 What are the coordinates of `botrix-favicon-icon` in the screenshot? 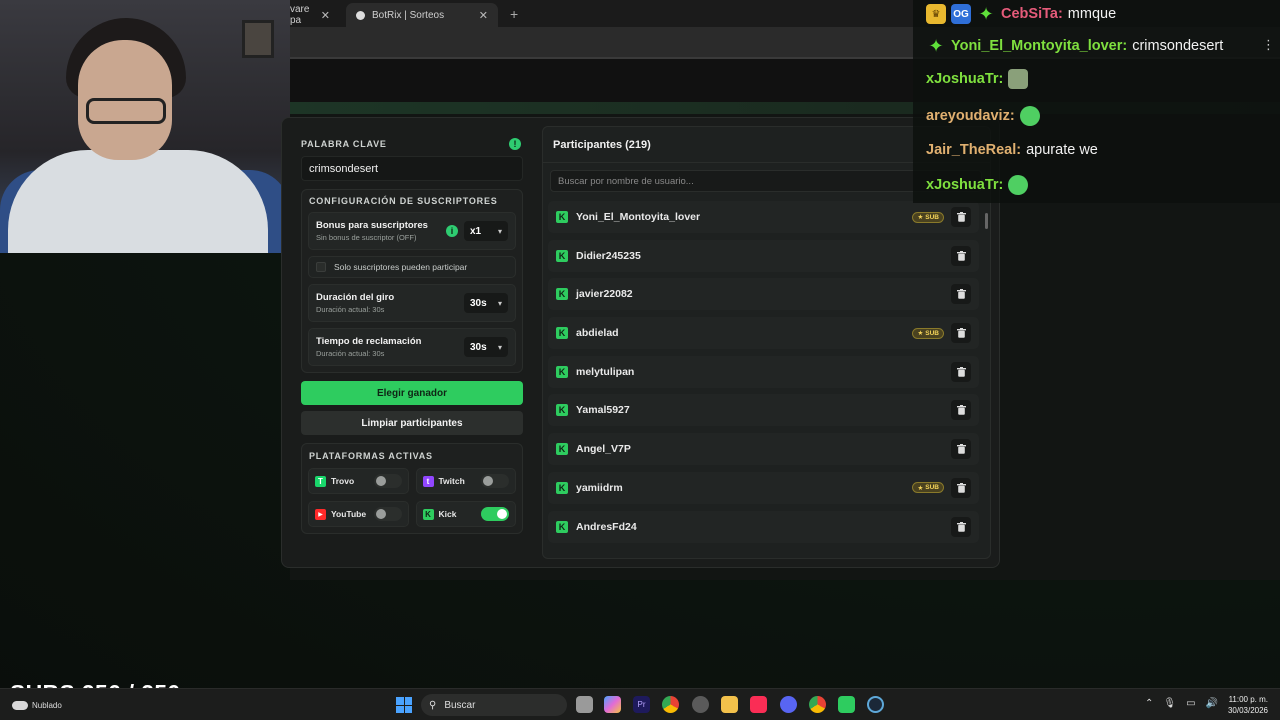 It's located at (360, 15).